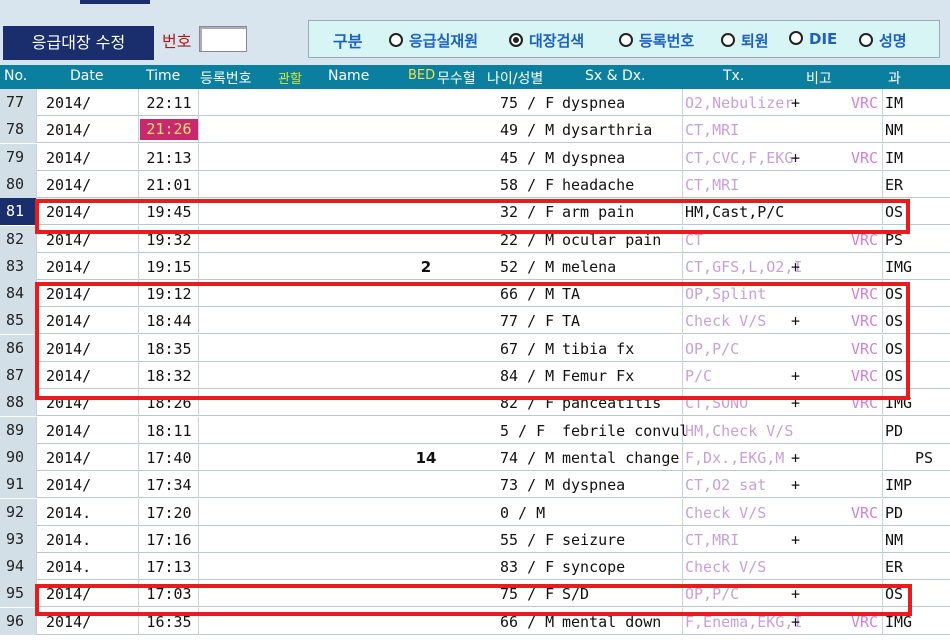 This screenshot has width=950, height=644. Describe the element at coordinates (475, 239) in the screenshot. I see `table-row: 82 2014/19:32 22 / M ocular pain CT VRC PS` at that location.